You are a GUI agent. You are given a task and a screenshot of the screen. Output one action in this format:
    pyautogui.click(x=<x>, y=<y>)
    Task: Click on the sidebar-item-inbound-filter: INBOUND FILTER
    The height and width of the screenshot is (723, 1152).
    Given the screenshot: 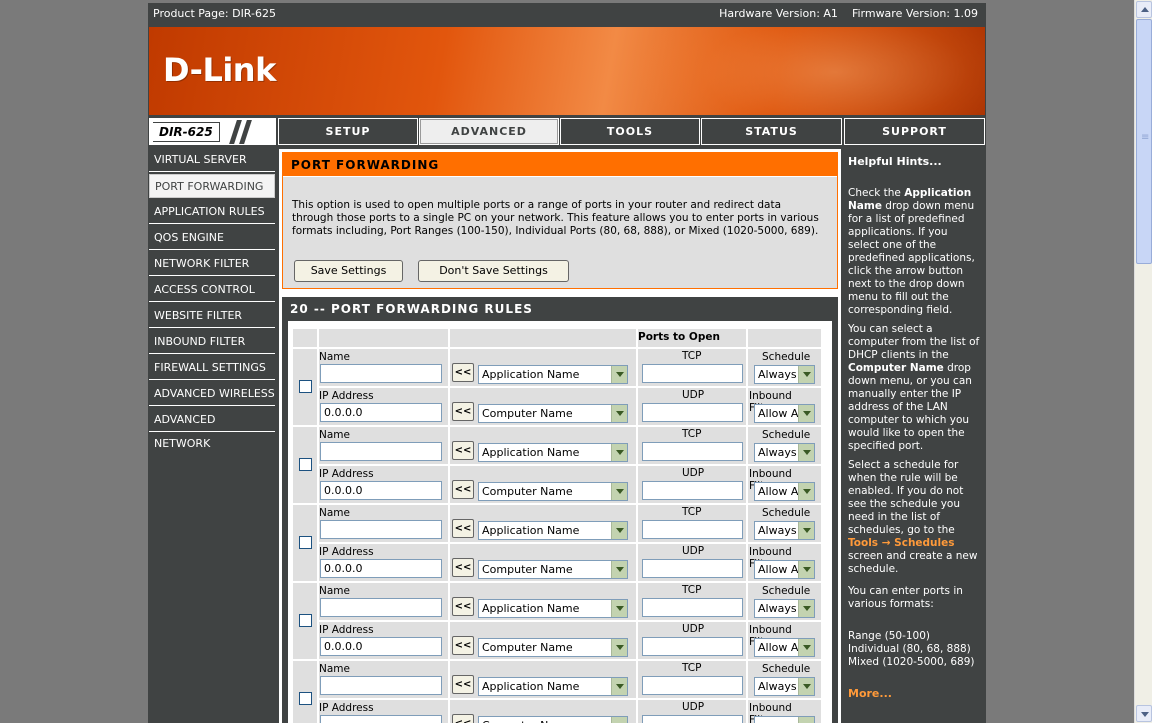 What is the action you would take?
    pyautogui.click(x=212, y=342)
    